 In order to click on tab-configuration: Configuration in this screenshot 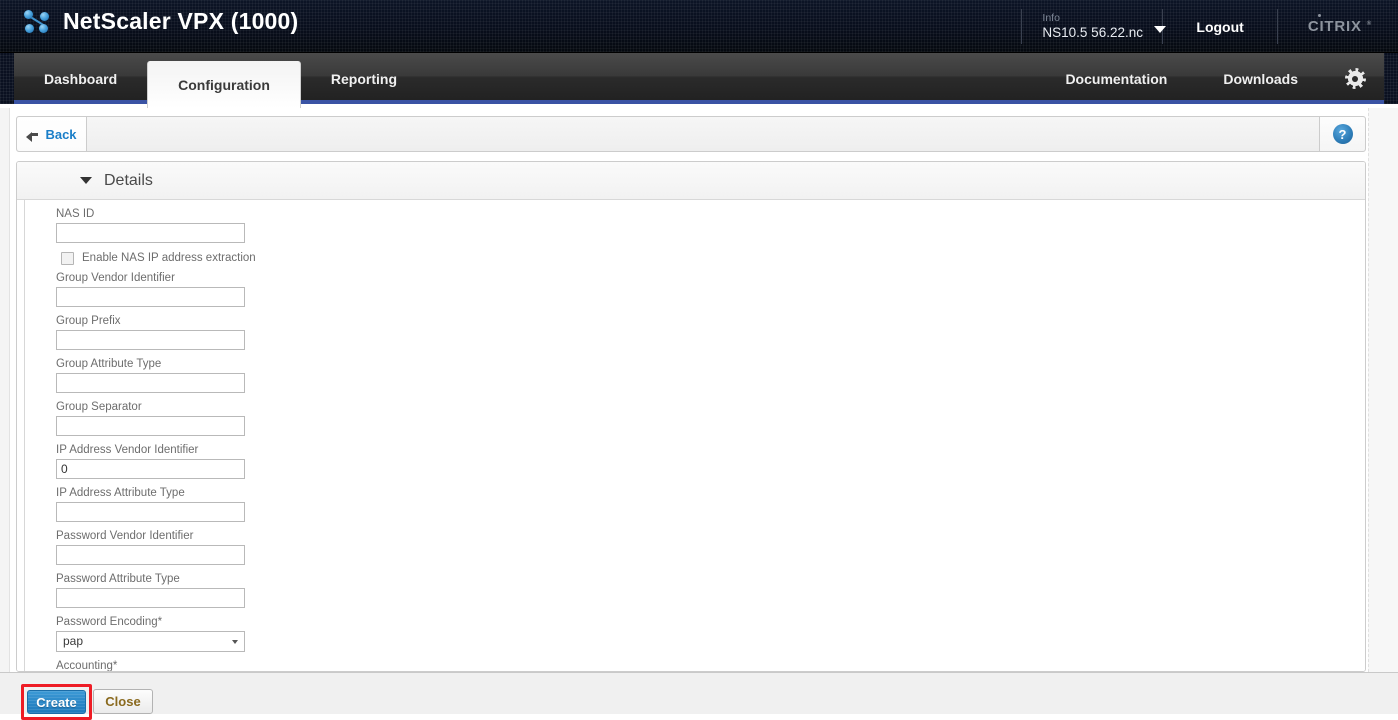, I will do `click(224, 84)`.